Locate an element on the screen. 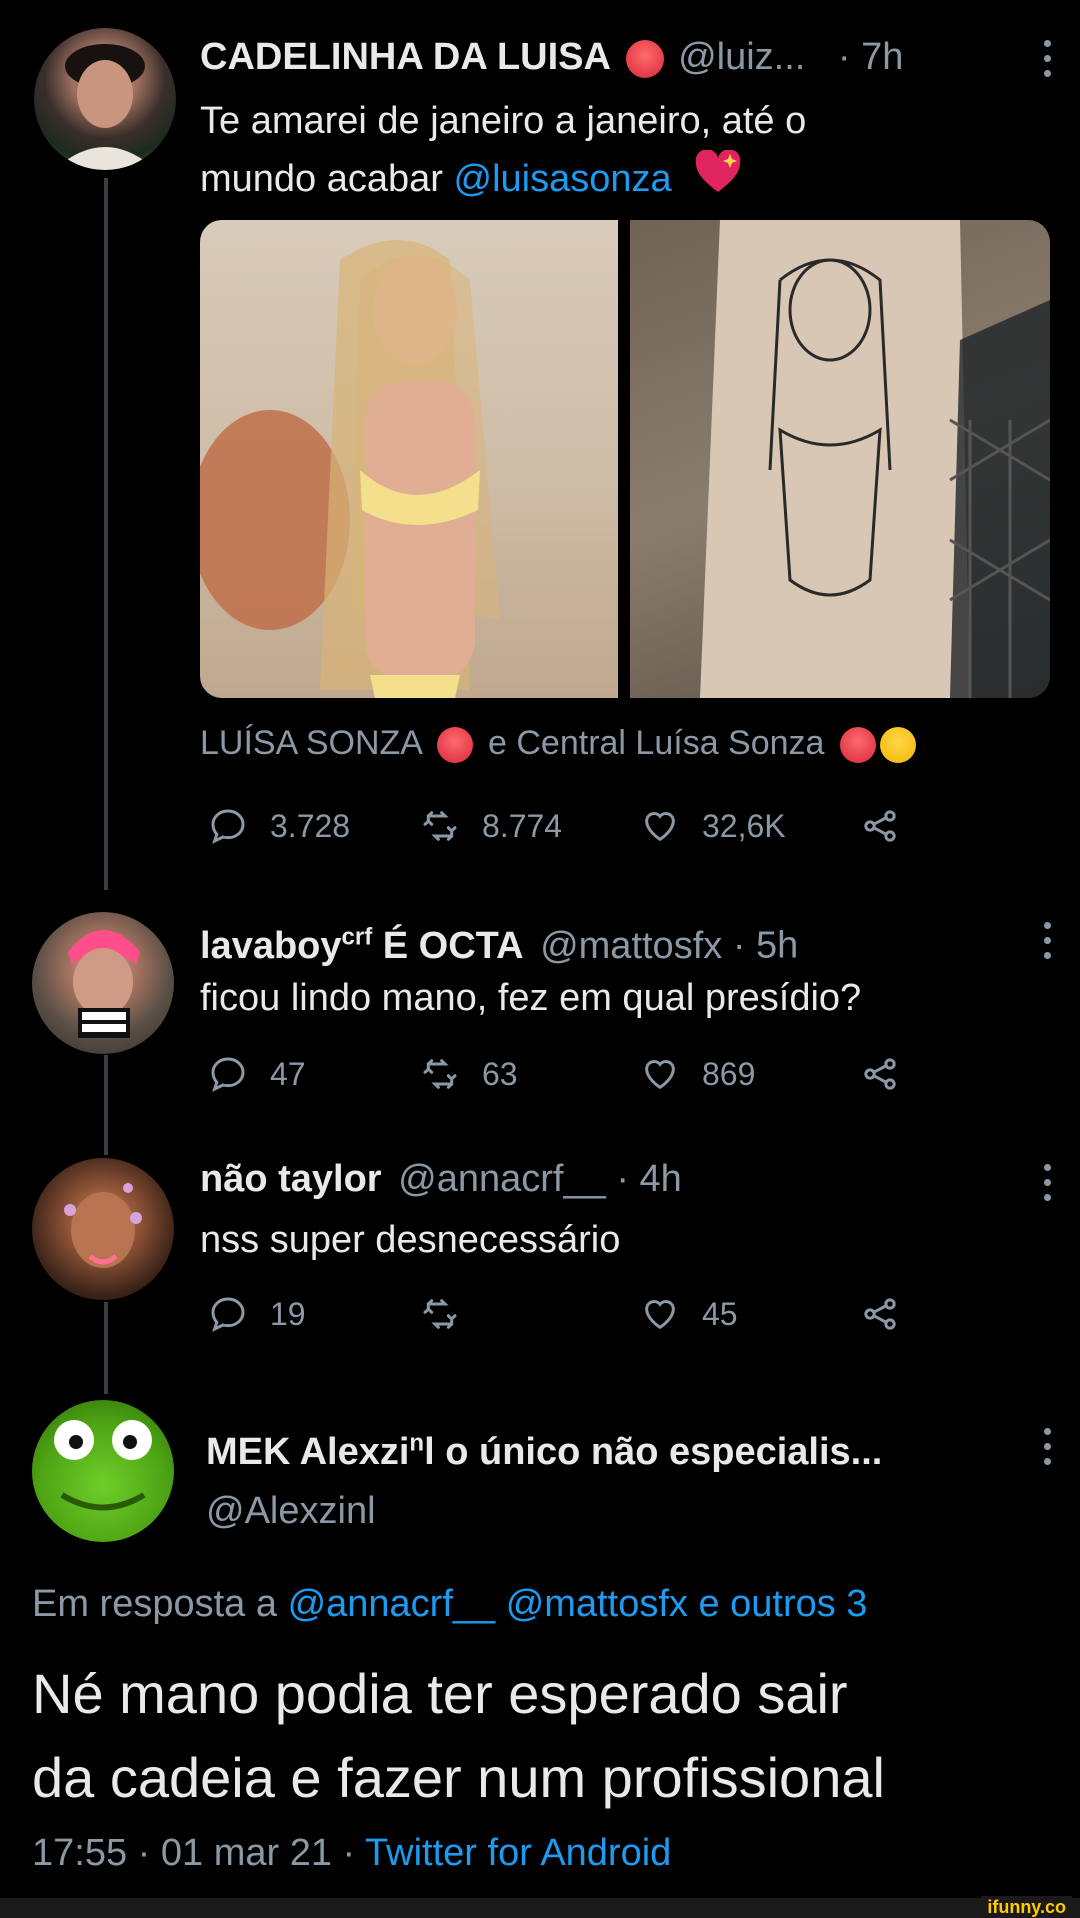 This screenshot has width=1080, height=1918. reply-count: 19 is located at coordinates (288, 1313).